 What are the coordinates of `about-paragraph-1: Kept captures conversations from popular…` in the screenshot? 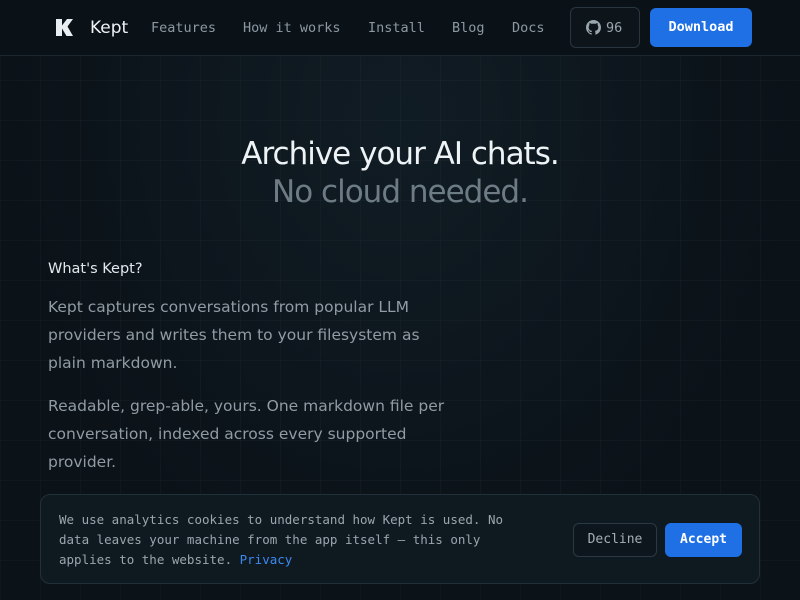 It's located at (234, 335).